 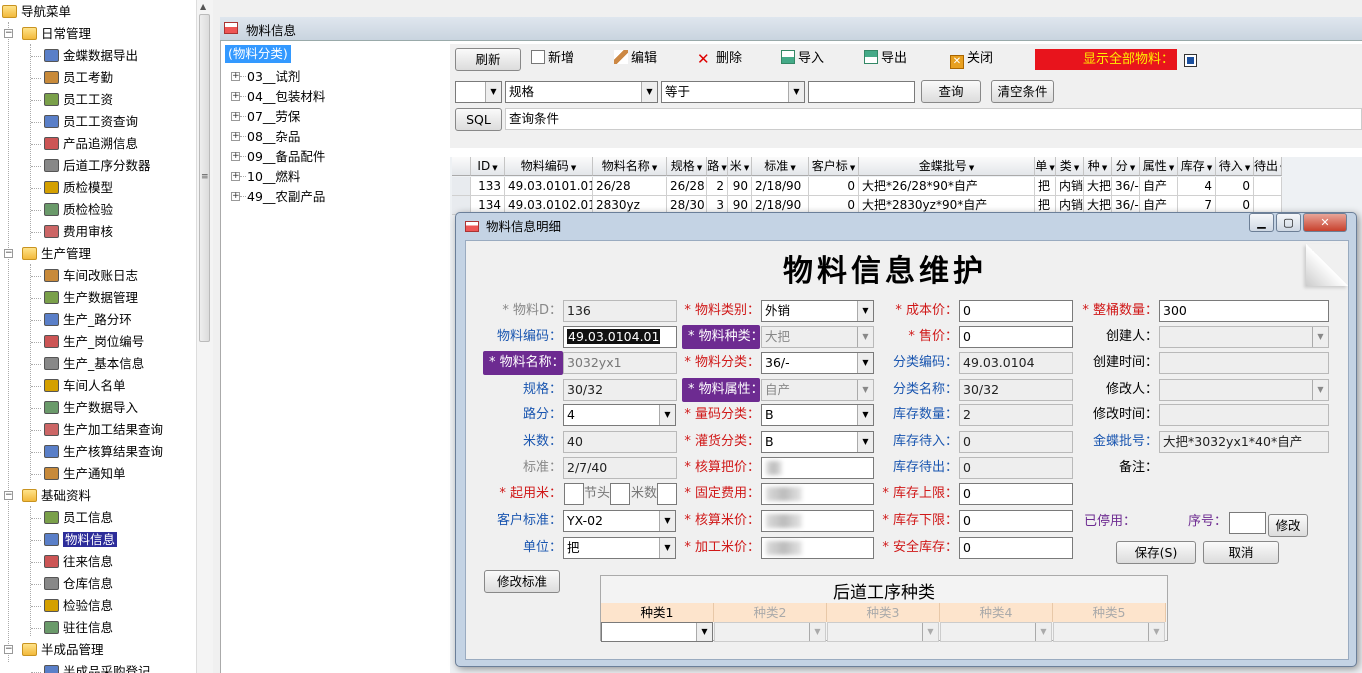 I want to click on close-button: ✕ 关闭, so click(x=971, y=59).